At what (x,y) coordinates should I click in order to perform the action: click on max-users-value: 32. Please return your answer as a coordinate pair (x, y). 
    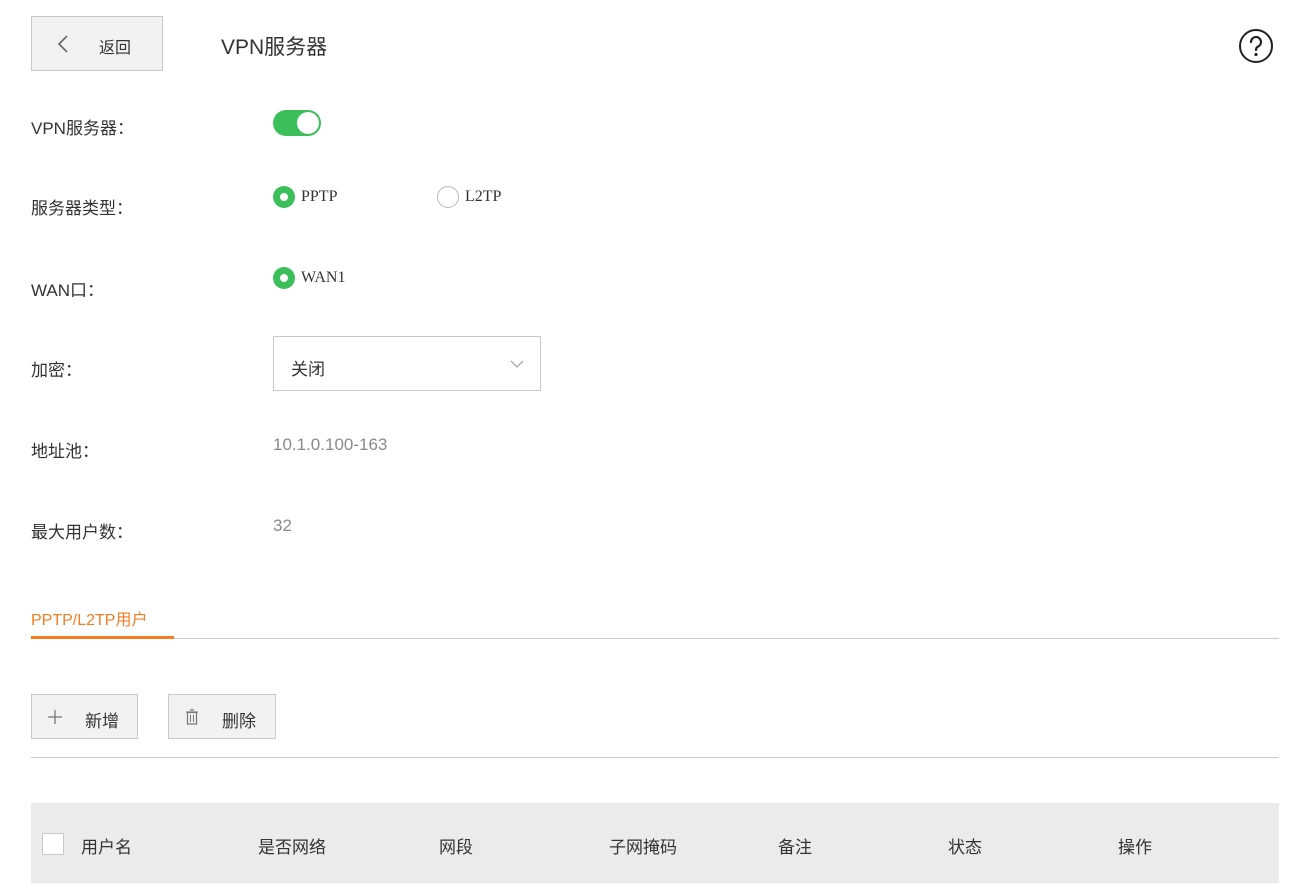
    Looking at the image, I should click on (282, 525).